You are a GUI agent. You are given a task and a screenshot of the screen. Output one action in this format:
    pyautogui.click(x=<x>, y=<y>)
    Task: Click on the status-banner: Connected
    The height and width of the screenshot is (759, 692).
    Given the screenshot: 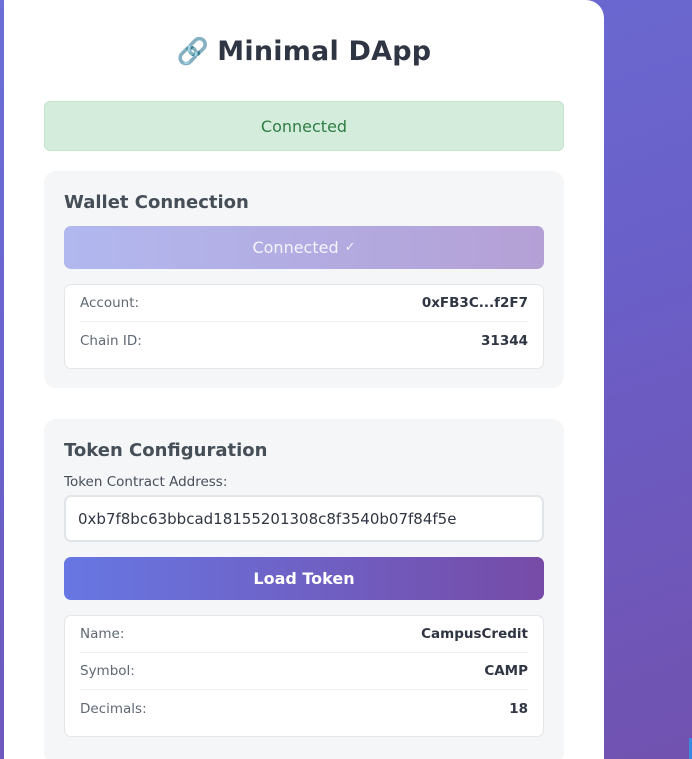 What is the action you would take?
    pyautogui.click(x=304, y=126)
    